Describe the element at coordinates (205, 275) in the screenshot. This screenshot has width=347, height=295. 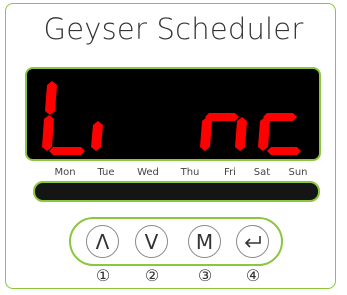
I see `button-number-3: ③` at that location.